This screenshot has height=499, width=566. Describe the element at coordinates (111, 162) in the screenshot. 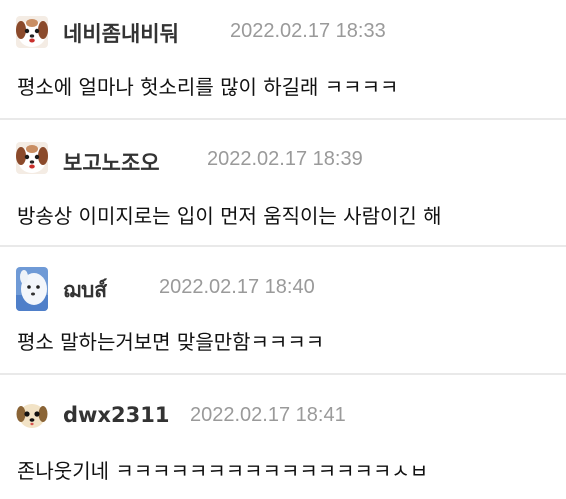

I see `comment-author: 보고노조오` at that location.